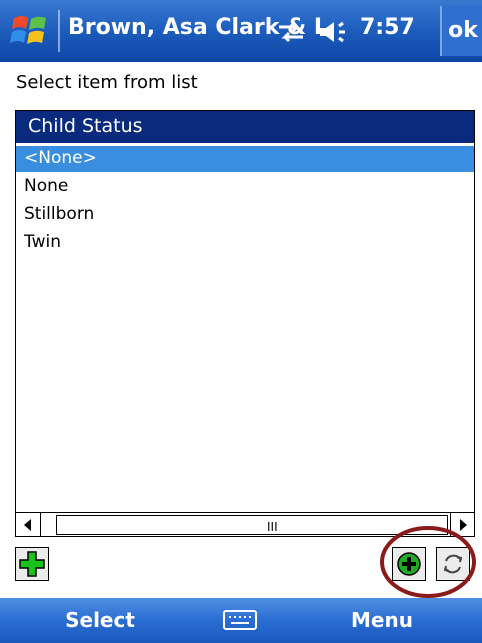 Image resolution: width=482 pixels, height=643 pixels. What do you see at coordinates (59, 31) in the screenshot?
I see `title-separator` at bounding box center [59, 31].